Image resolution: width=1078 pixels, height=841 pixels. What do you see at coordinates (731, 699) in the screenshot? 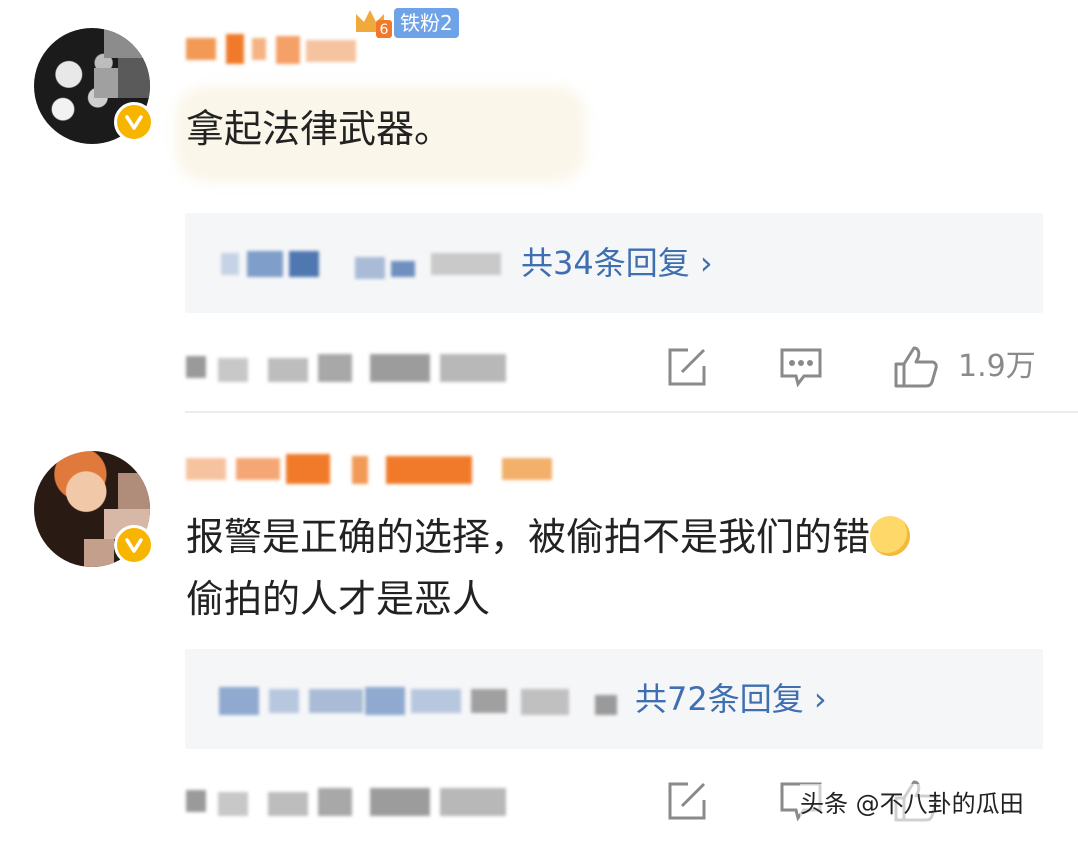
I see `reply-count-link: 共72条回复 ›` at bounding box center [731, 699].